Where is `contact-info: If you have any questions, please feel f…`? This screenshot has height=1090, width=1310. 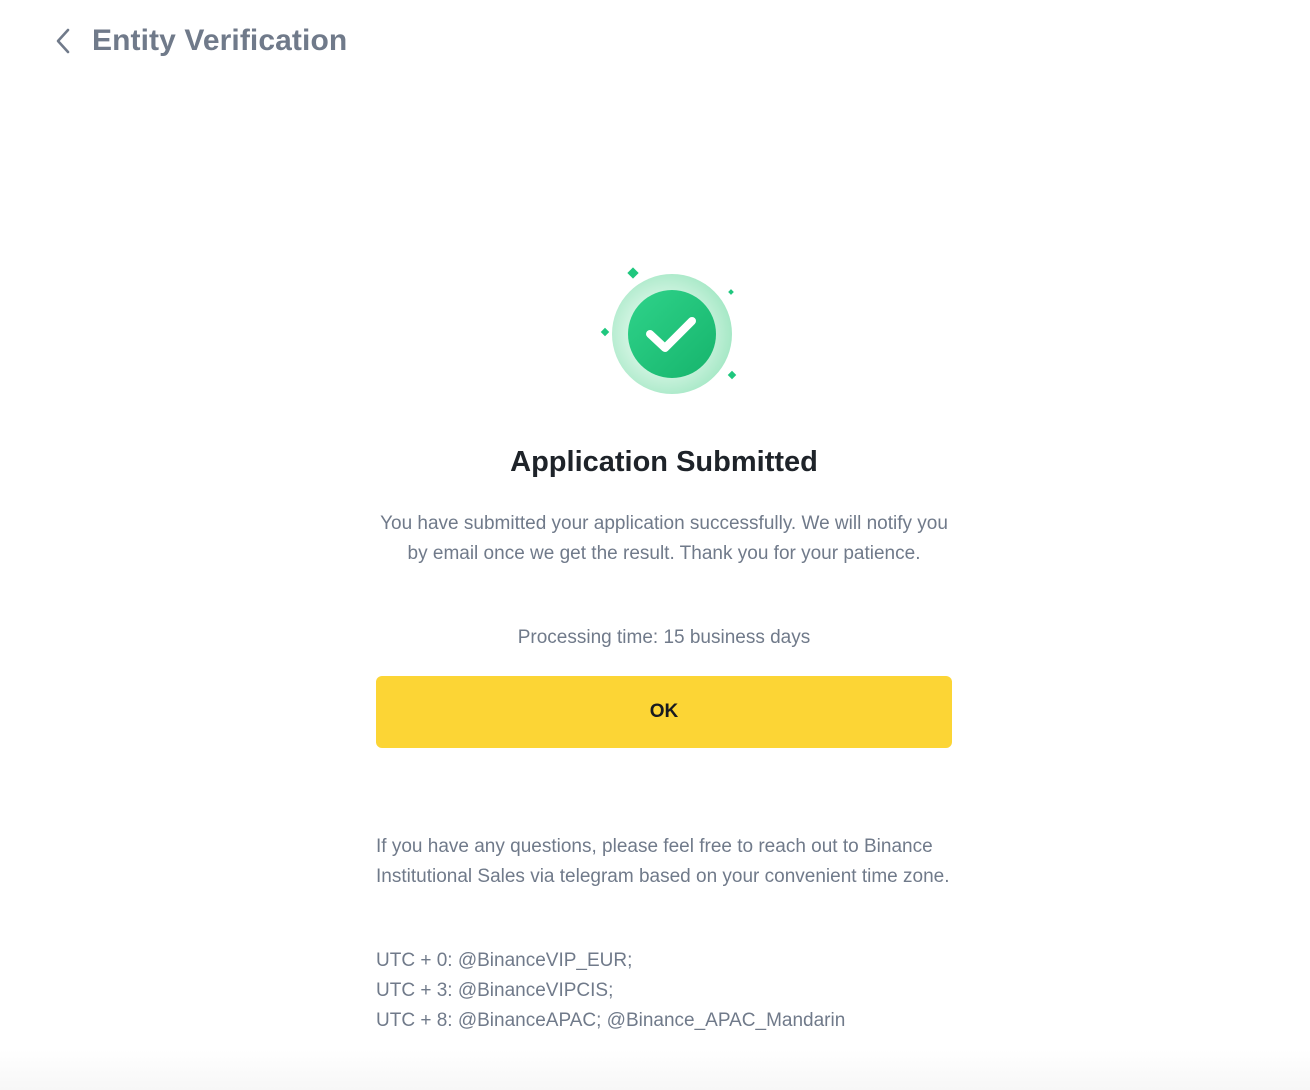 contact-info: If you have any questions, please feel f… is located at coordinates (663, 861).